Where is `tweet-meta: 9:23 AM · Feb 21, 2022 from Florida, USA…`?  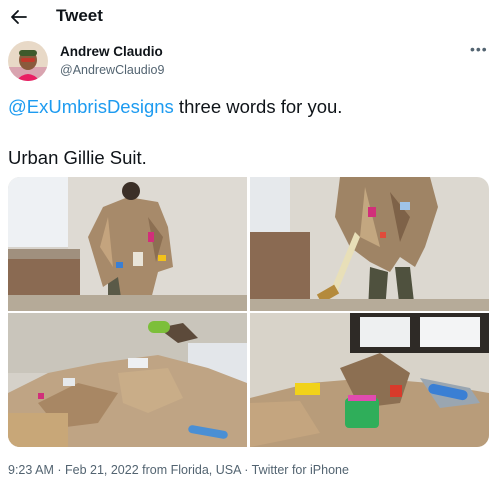 tweet-meta: 9:23 AM · Feb 21, 2022 from Florida, USA… is located at coordinates (178, 470).